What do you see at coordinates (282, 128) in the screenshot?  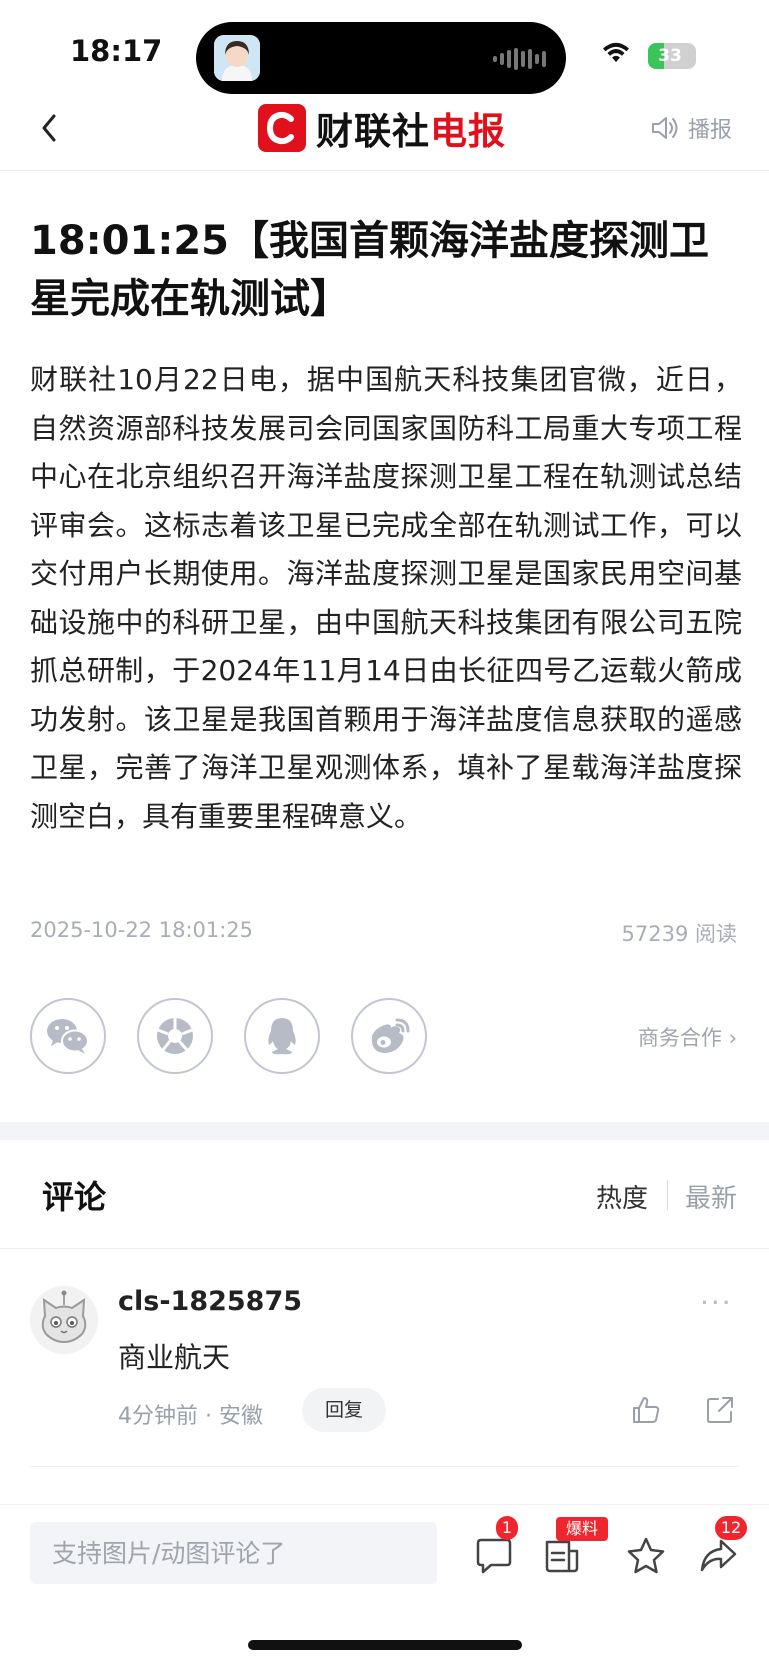 I see `cls-logo-icon` at bounding box center [282, 128].